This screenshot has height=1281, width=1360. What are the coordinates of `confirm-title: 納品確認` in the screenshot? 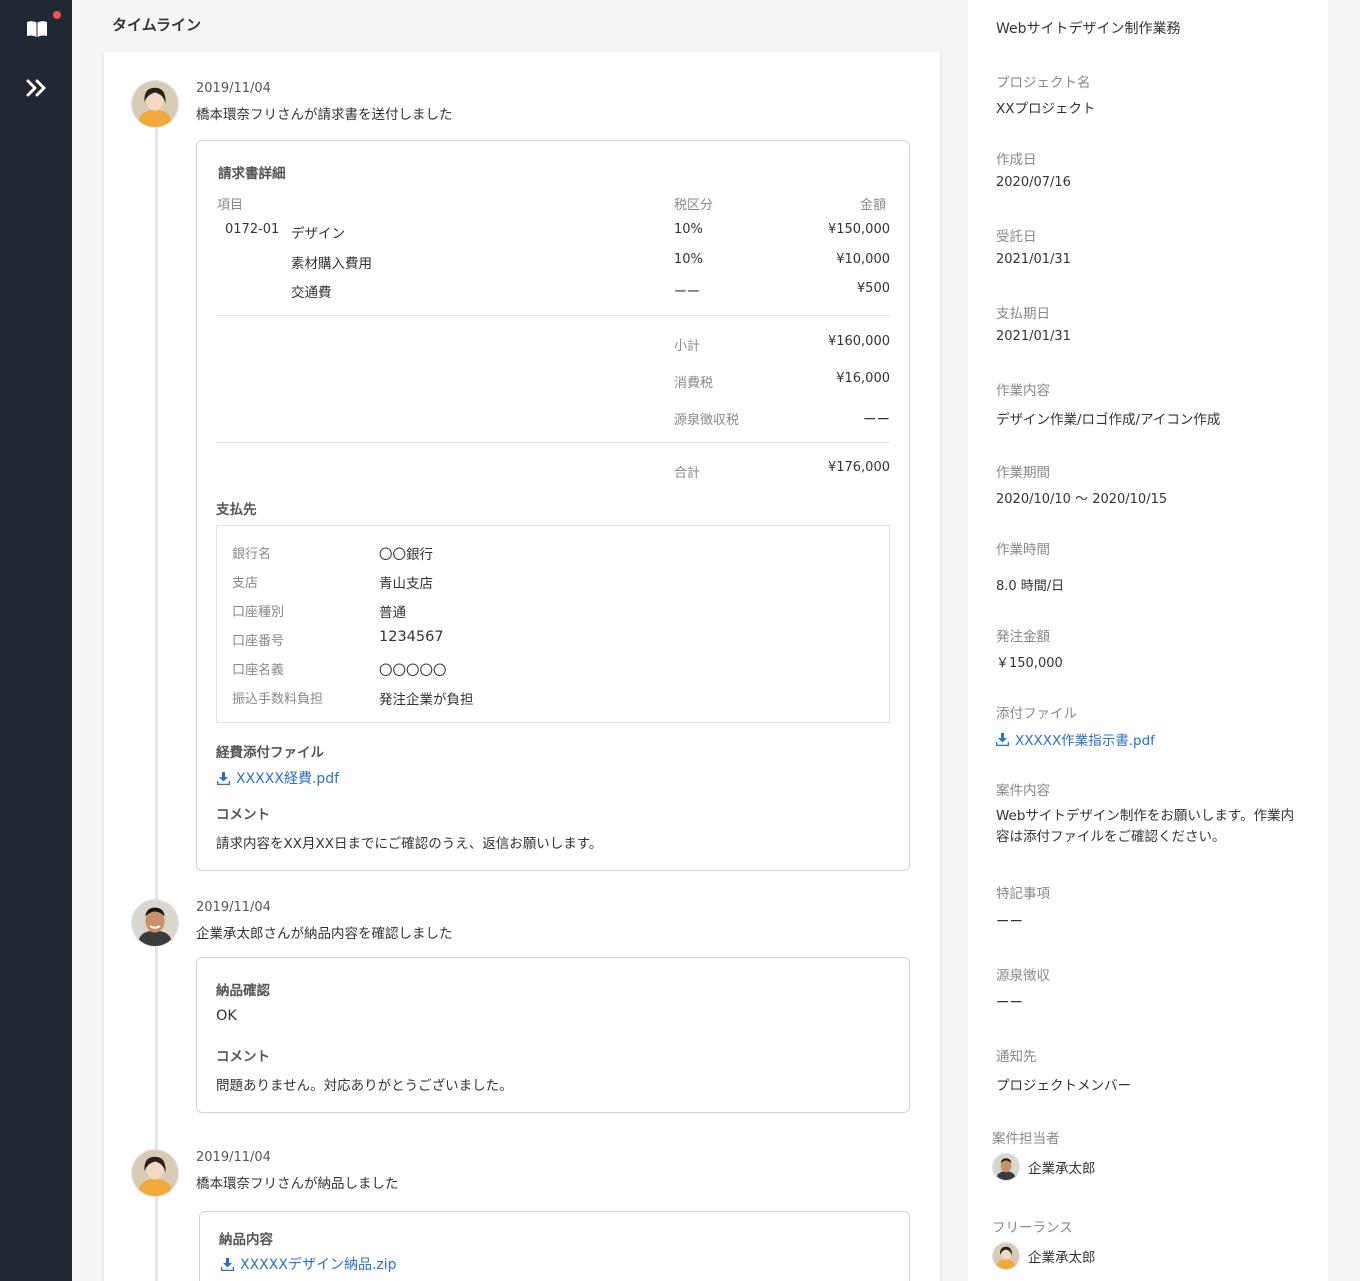 It's located at (243, 991).